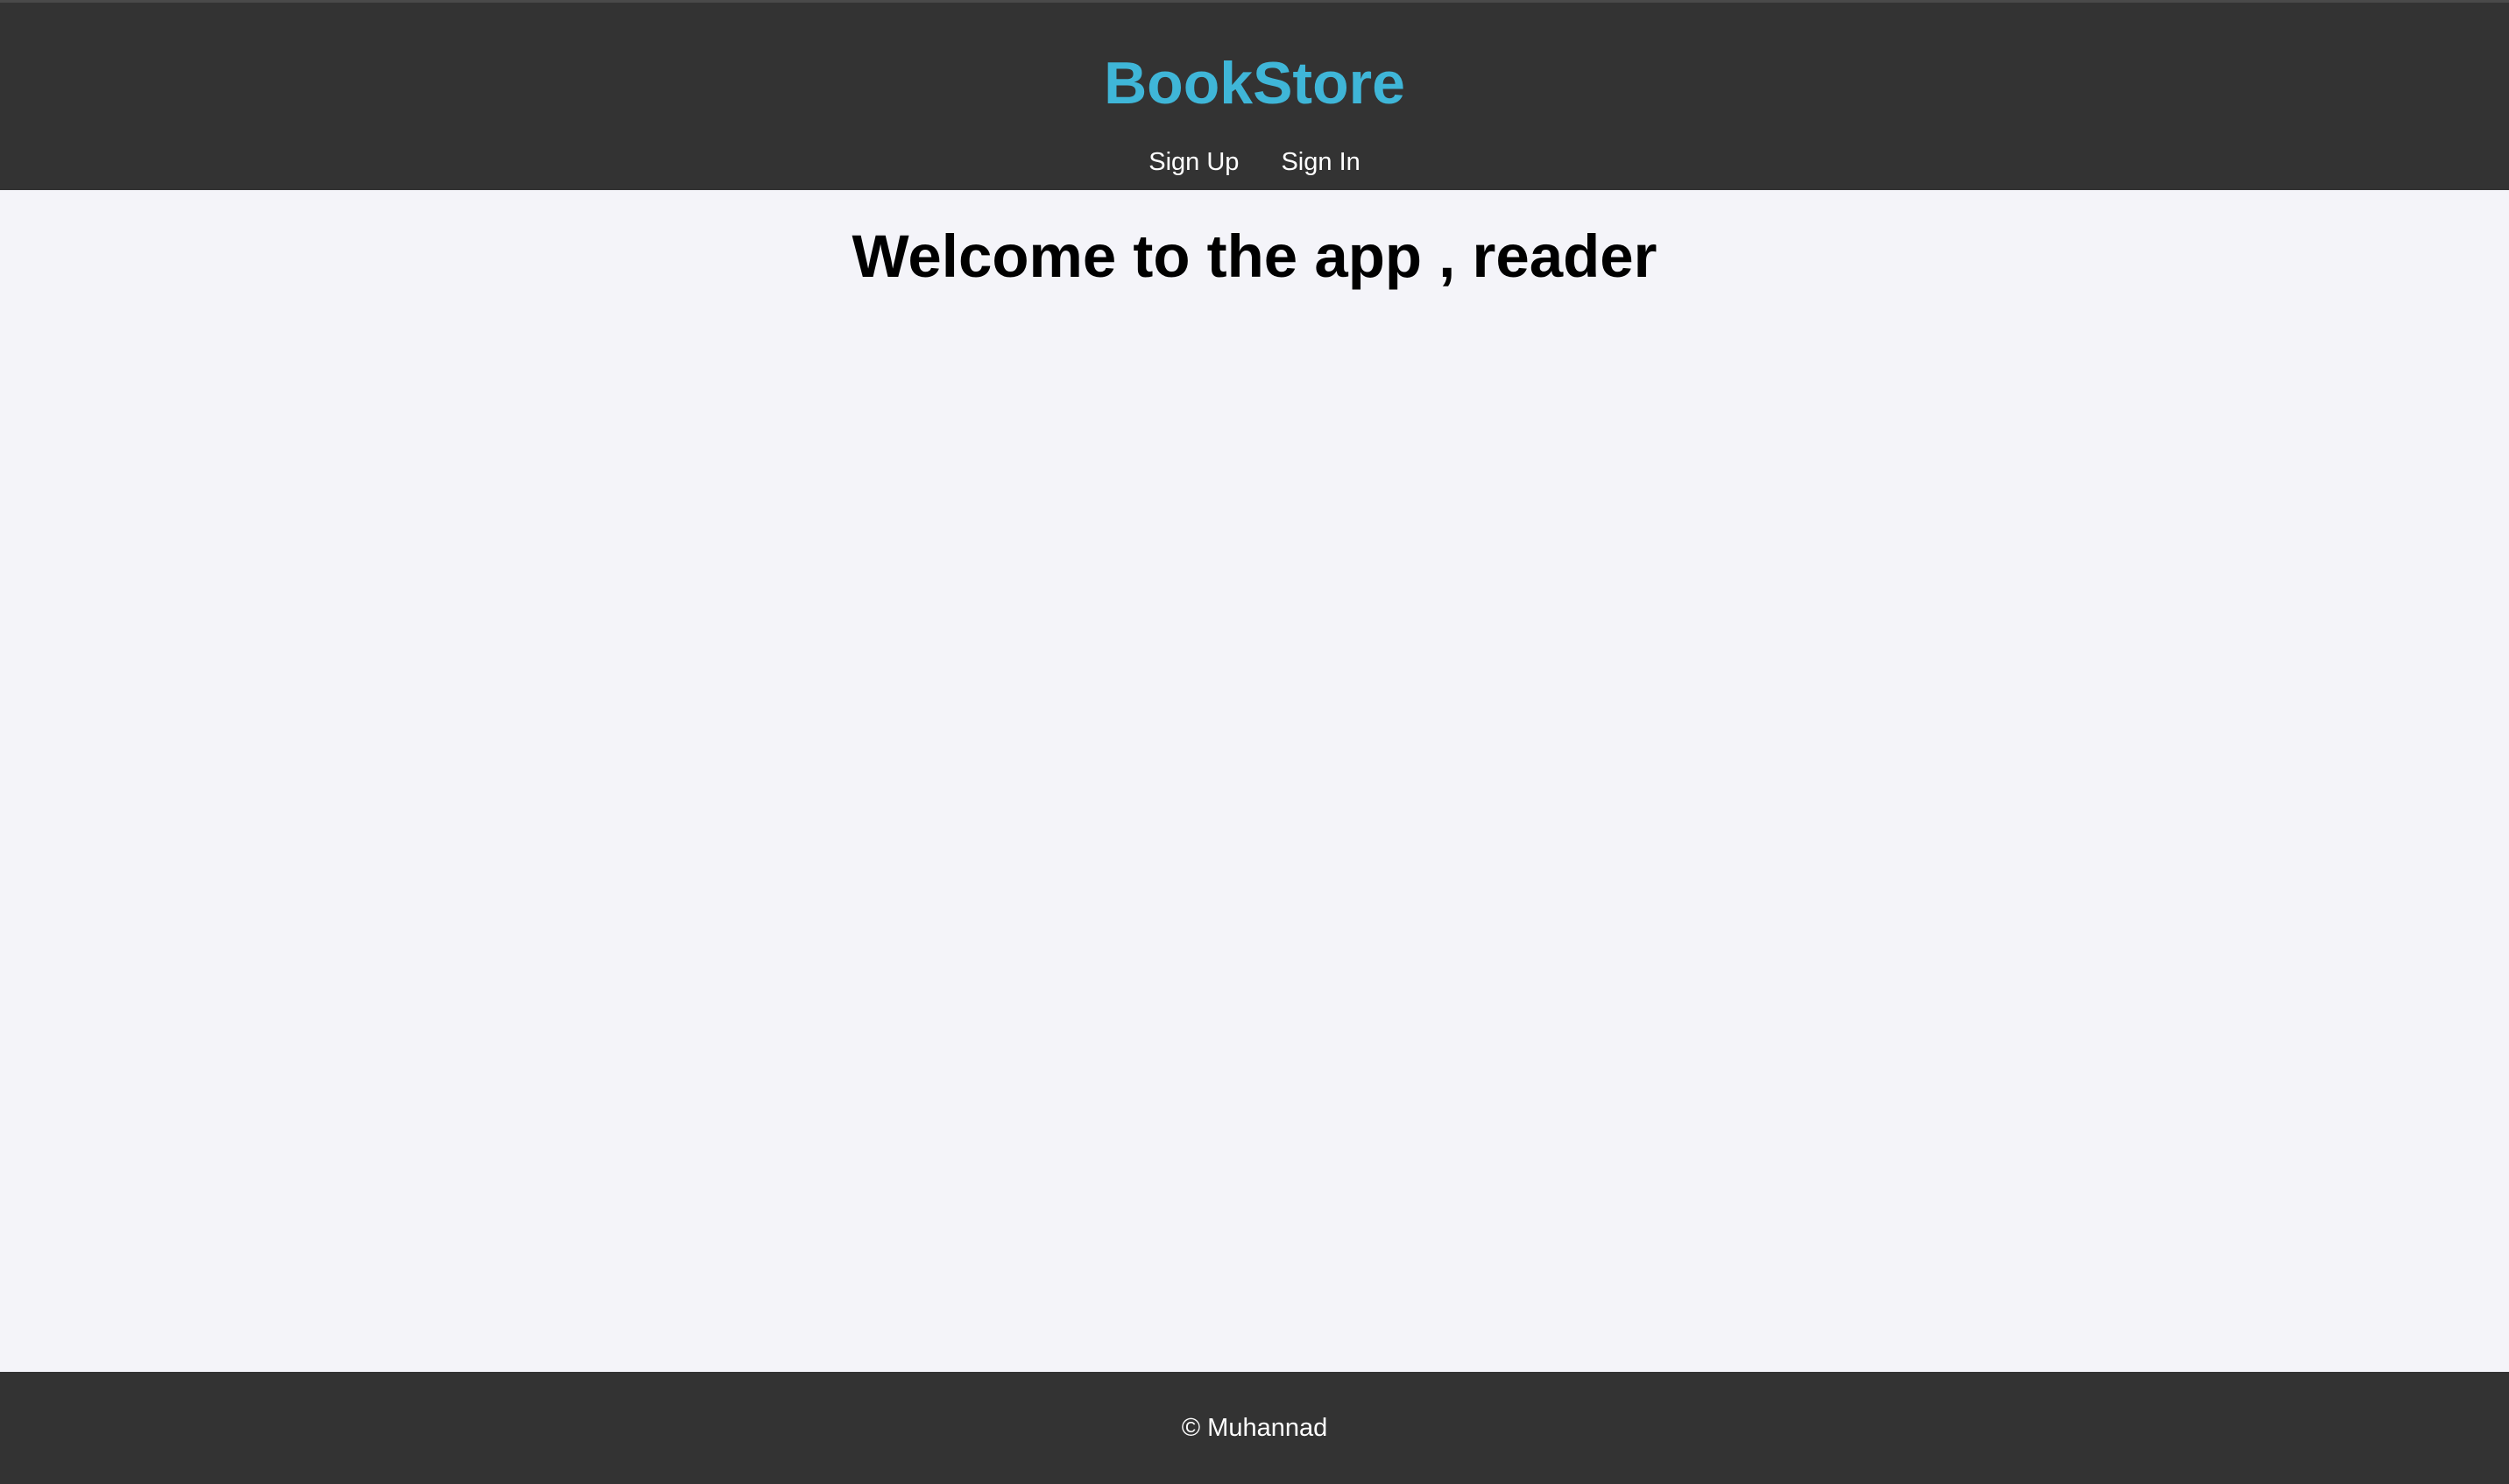 This screenshot has height=1484, width=2509. What do you see at coordinates (1320, 162) in the screenshot?
I see `sign-in-link: Sign In` at bounding box center [1320, 162].